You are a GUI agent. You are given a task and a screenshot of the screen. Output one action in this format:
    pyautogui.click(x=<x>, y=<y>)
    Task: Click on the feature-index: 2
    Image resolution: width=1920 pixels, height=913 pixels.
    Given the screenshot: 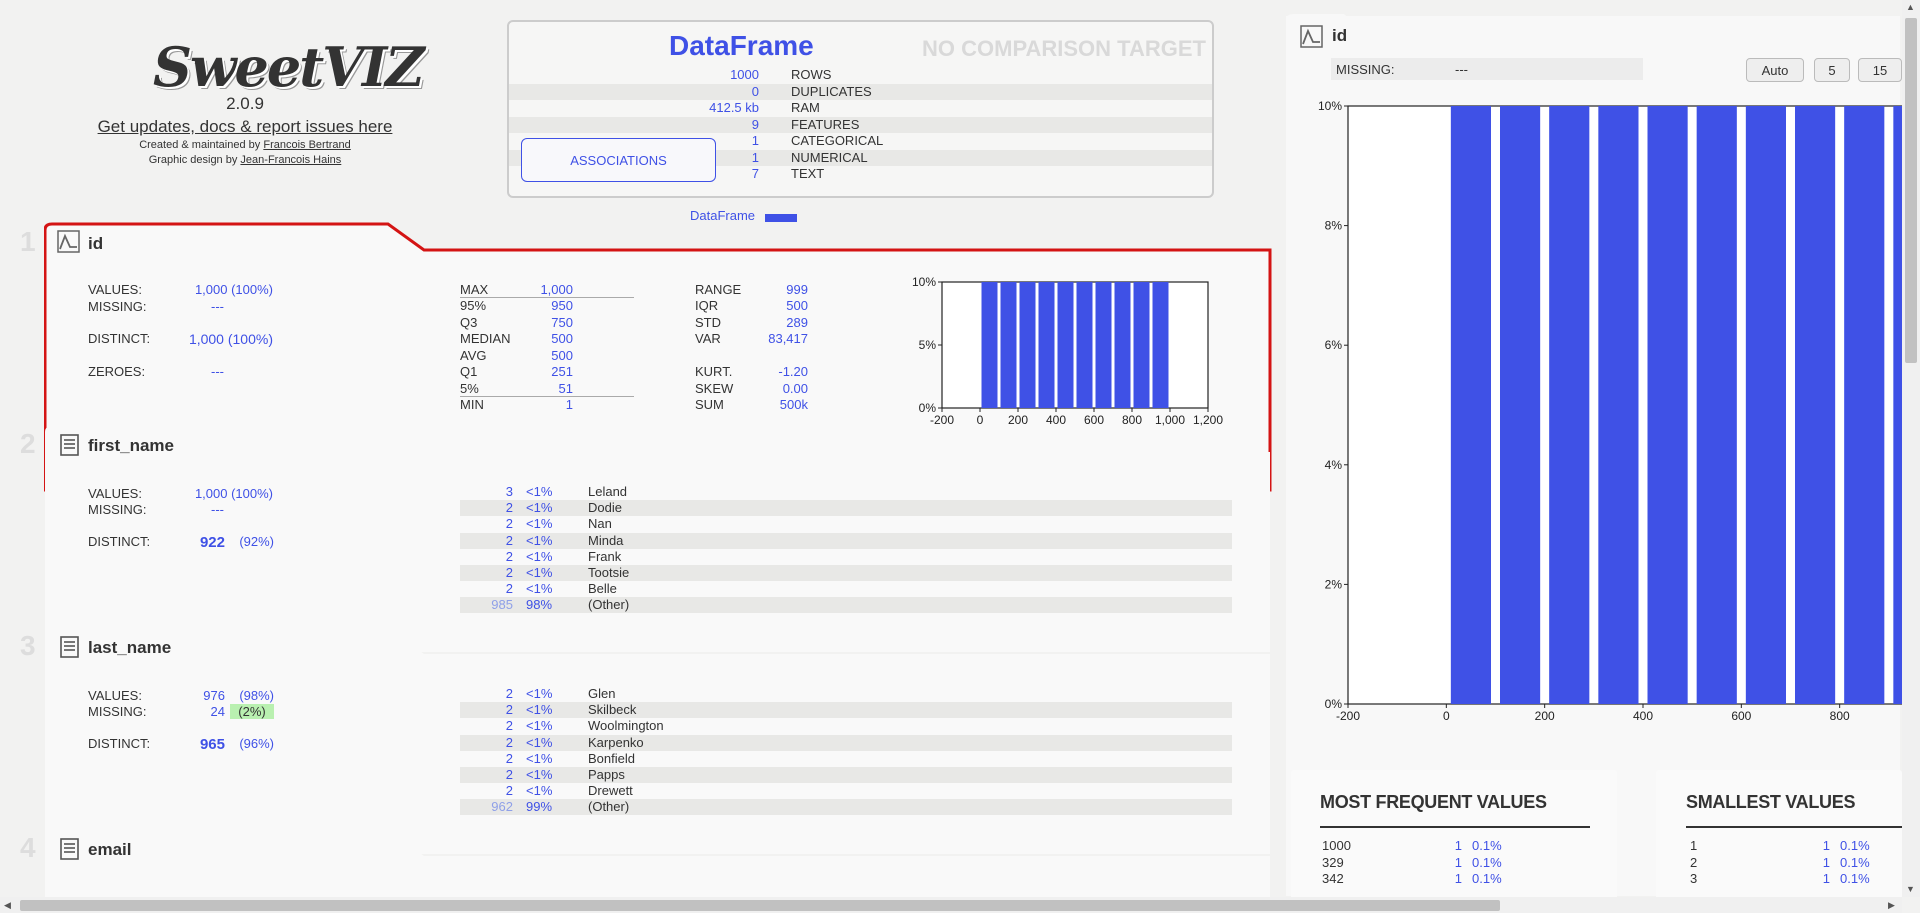 What is the action you would take?
    pyautogui.click(x=28, y=443)
    